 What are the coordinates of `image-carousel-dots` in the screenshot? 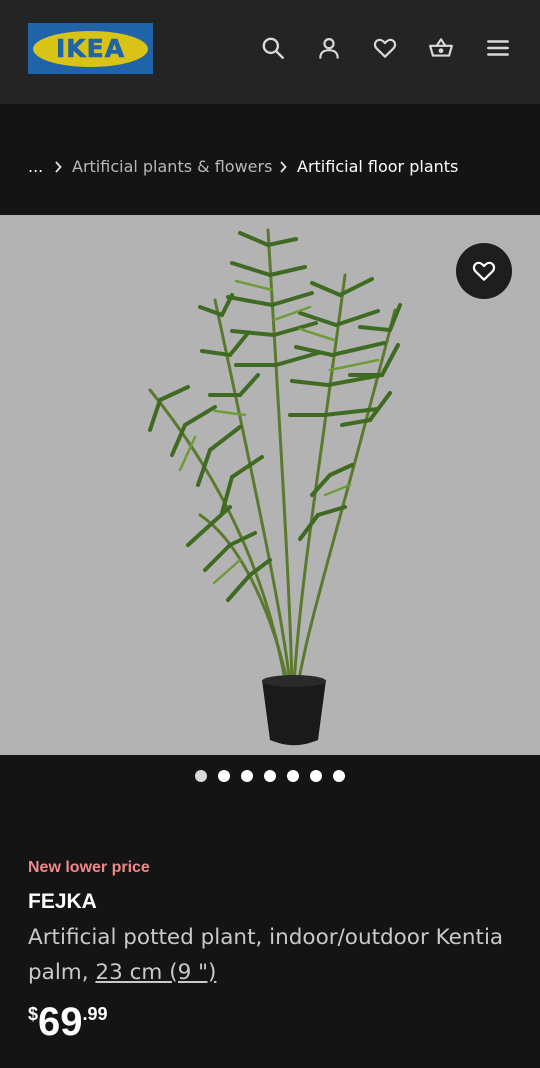 It's located at (270, 777).